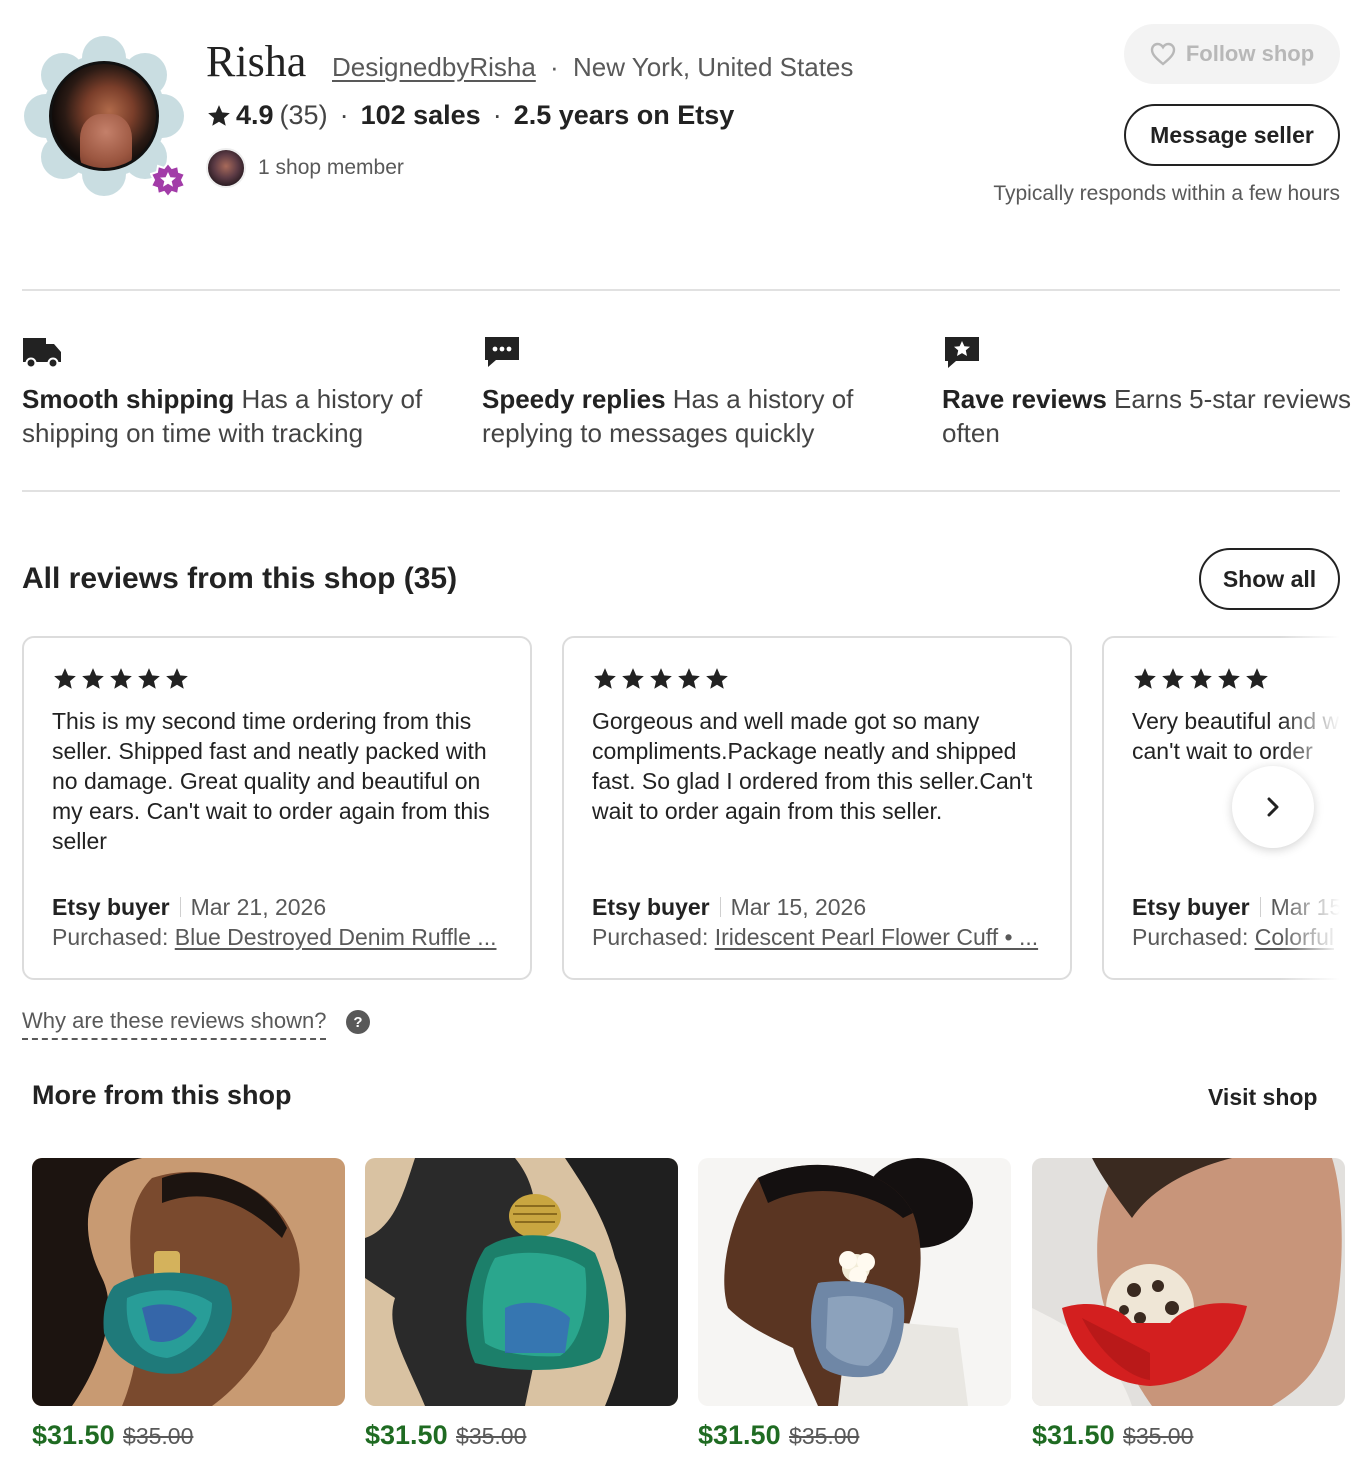  I want to click on member-count: 1 shop member, so click(331, 167).